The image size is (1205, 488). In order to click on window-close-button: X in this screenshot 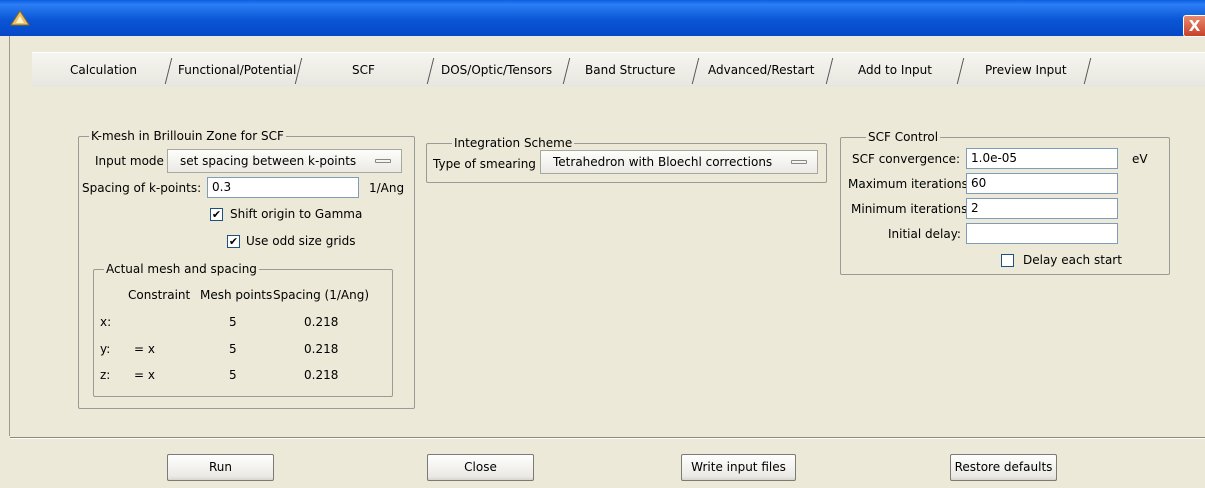, I will do `click(1194, 26)`.